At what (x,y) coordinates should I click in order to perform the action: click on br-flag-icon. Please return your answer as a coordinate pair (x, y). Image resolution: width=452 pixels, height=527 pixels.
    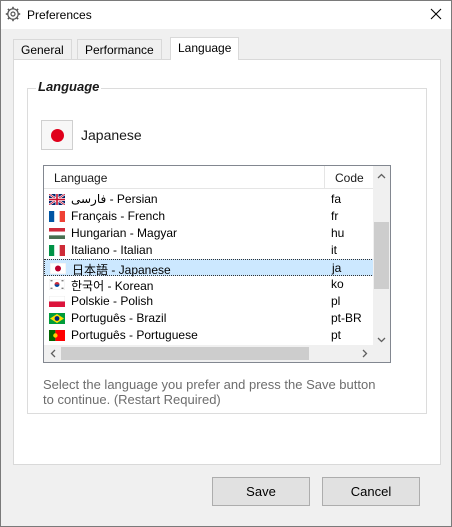
    Looking at the image, I should click on (57, 318).